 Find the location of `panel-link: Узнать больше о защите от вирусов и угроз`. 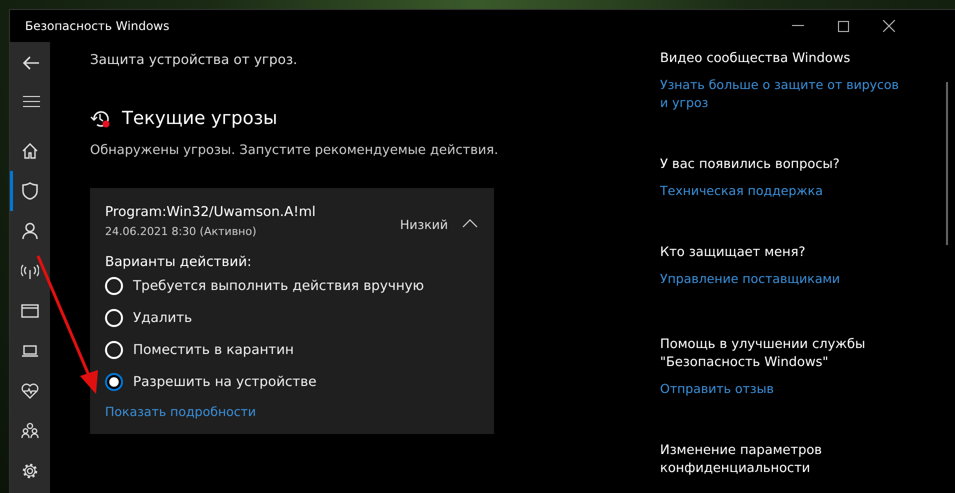

panel-link: Узнать больше о защите от вирусов и угроз is located at coordinates (780, 94).